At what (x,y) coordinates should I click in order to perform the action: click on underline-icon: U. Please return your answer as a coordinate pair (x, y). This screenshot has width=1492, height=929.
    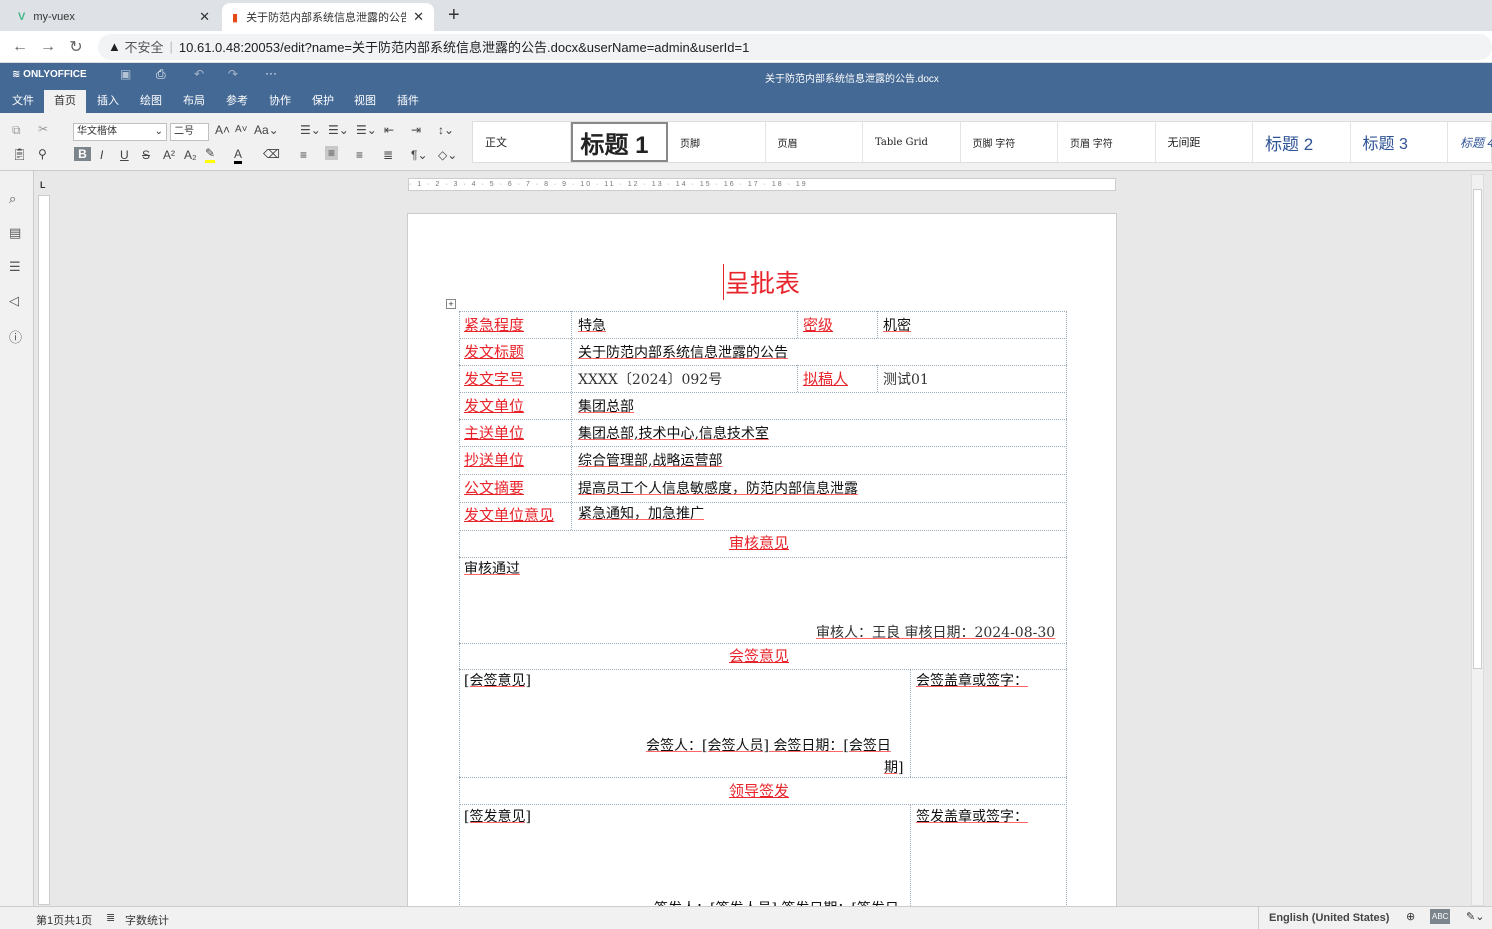
    Looking at the image, I should click on (124, 155).